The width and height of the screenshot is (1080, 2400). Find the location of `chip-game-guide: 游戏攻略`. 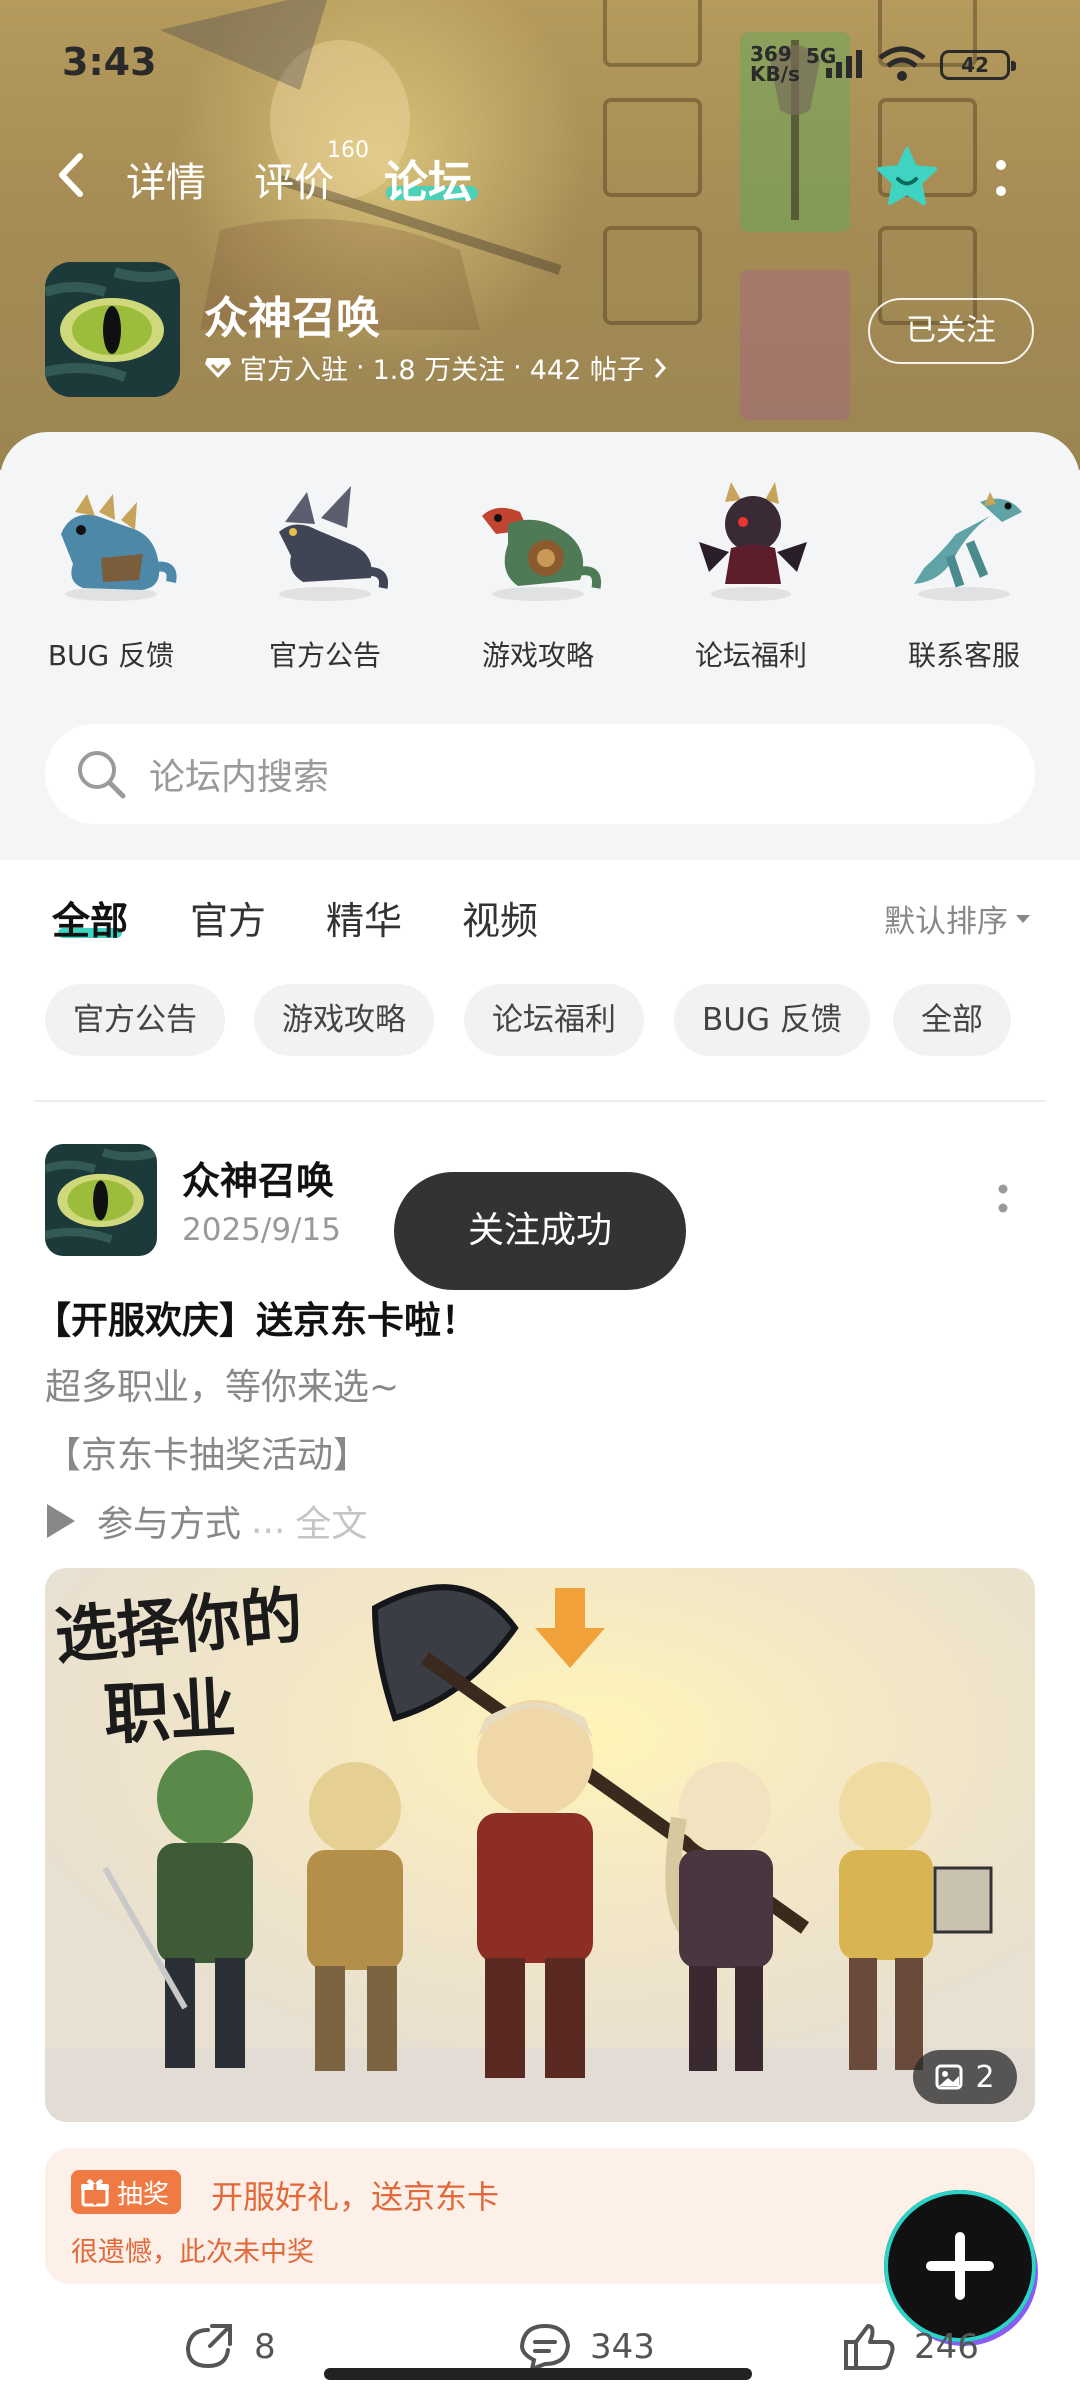

chip-game-guide: 游戏攻略 is located at coordinates (344, 1020).